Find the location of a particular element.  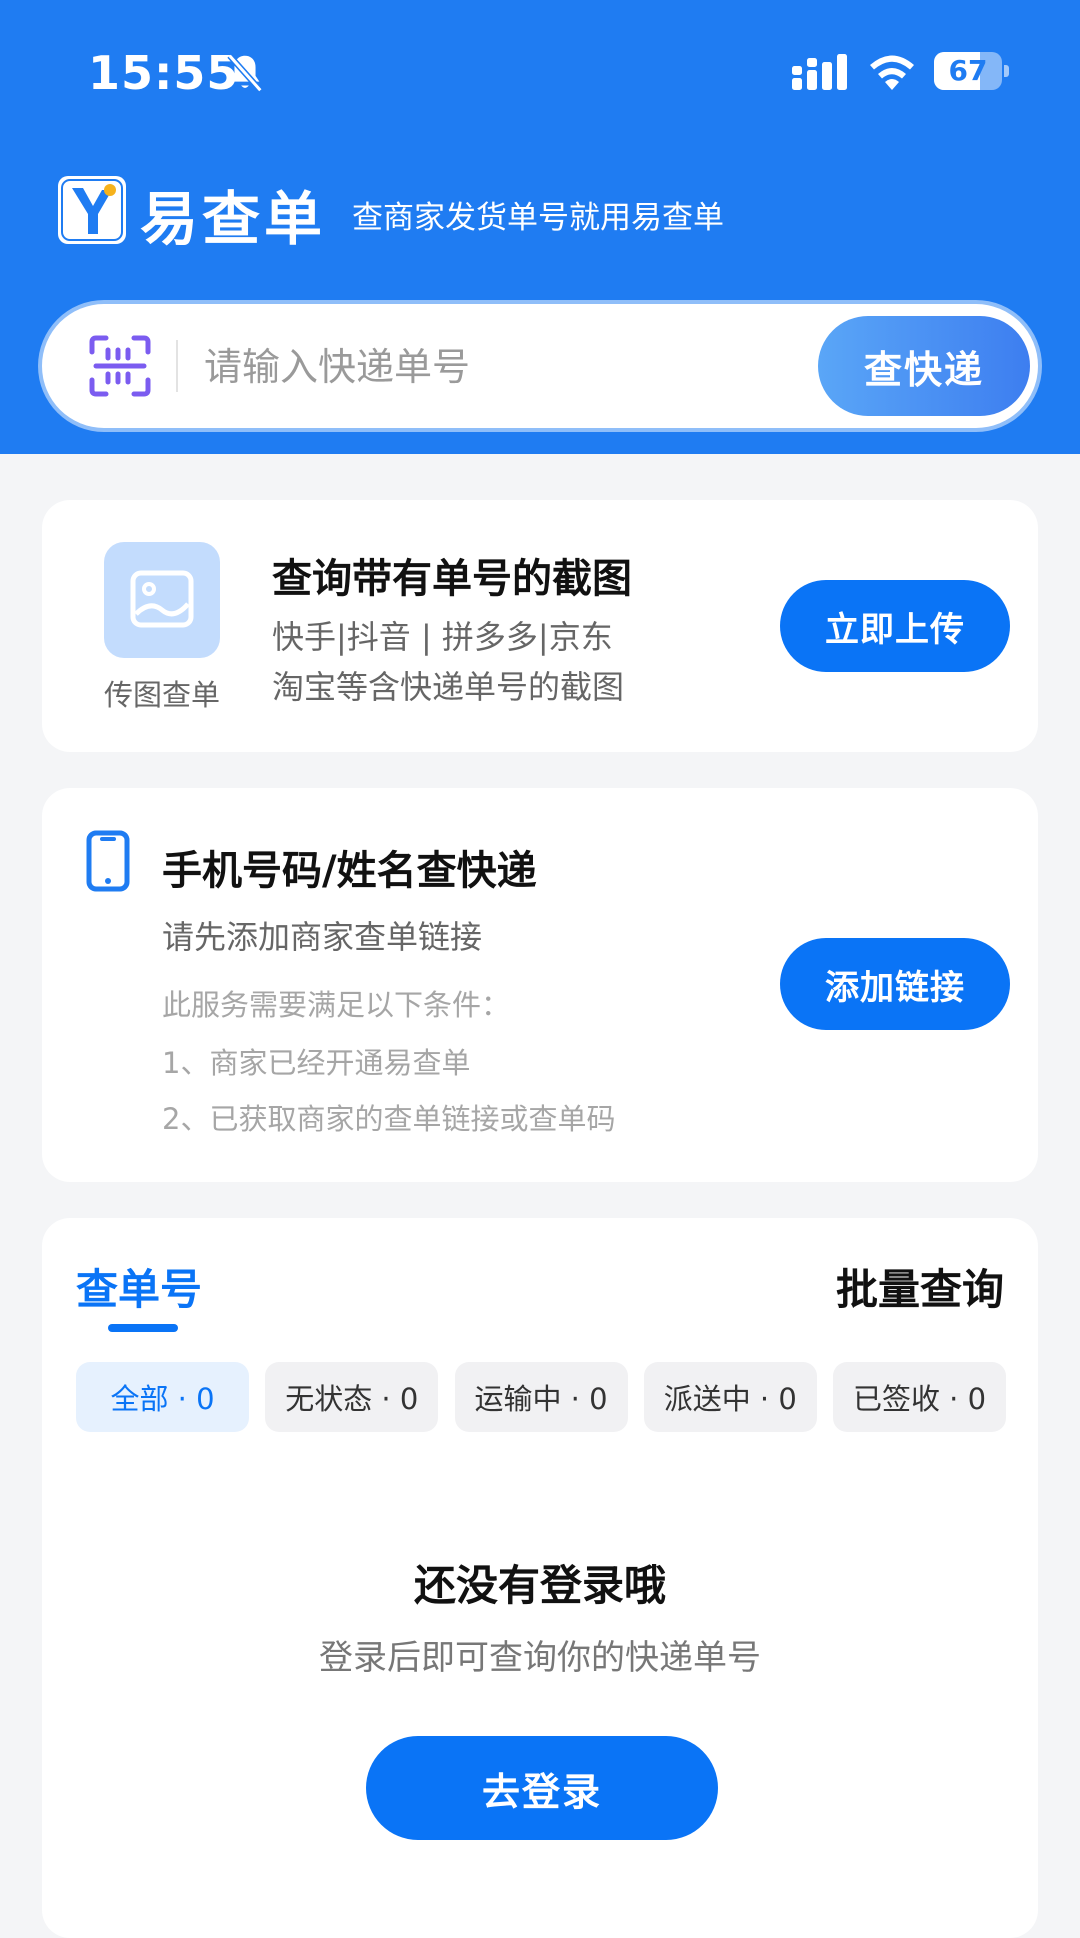

condition-2: 2、已获取商家的查单链接或查单码 is located at coordinates (389, 1119).